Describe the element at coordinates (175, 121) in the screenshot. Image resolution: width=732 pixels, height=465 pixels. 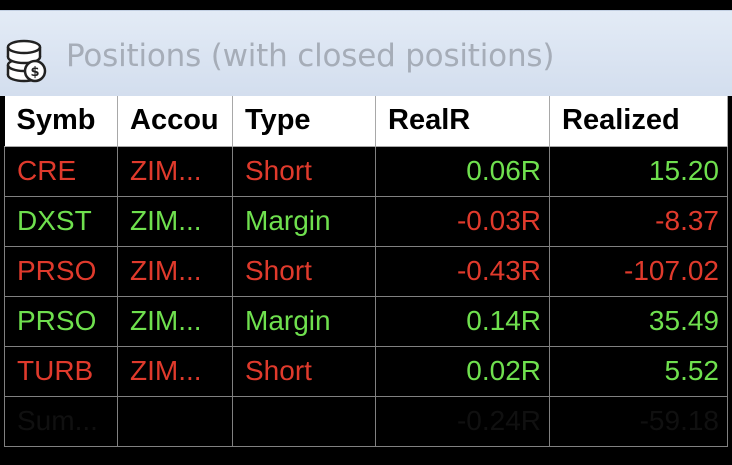
I see `column-header-account: Accou` at that location.